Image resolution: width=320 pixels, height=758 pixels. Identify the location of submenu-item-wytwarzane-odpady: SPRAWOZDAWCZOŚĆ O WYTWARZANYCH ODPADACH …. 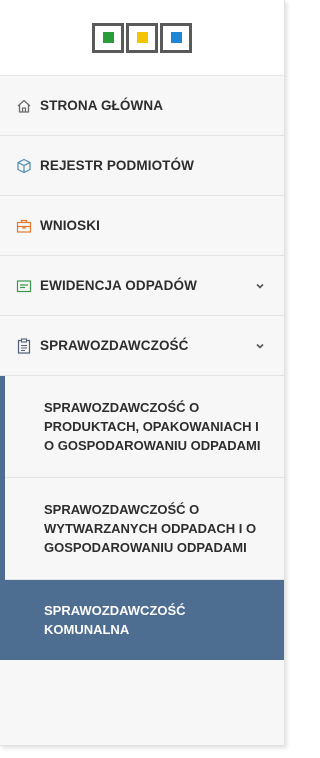
(142, 529).